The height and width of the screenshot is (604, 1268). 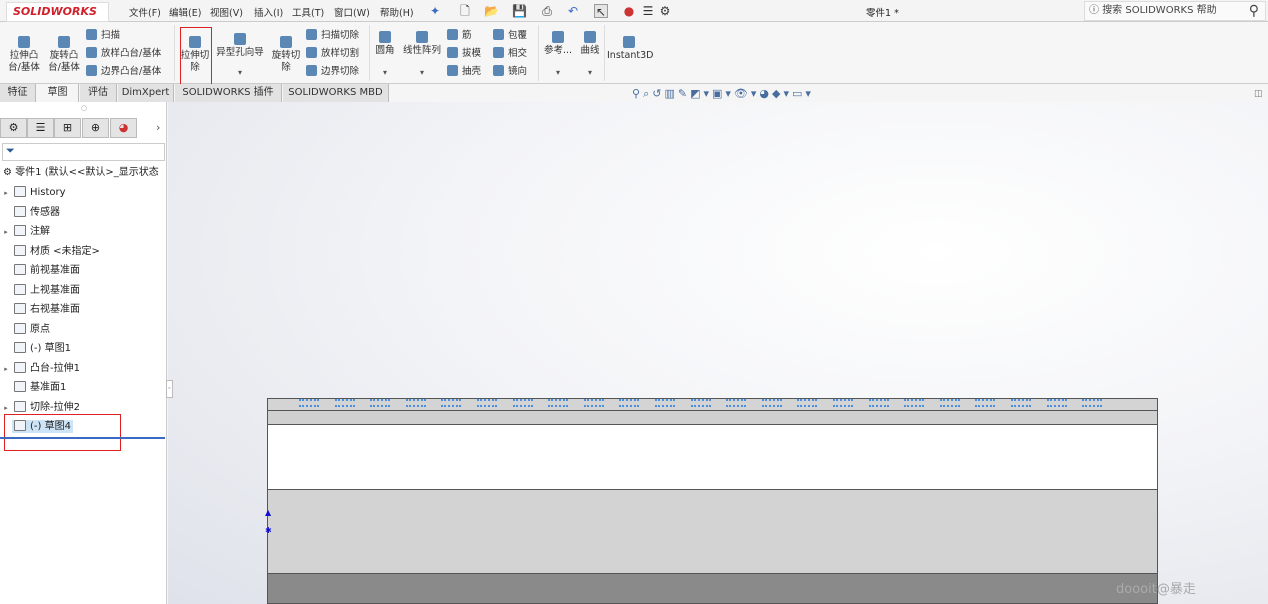 I want to click on previous-view-icon: ↺, so click(x=658, y=93).